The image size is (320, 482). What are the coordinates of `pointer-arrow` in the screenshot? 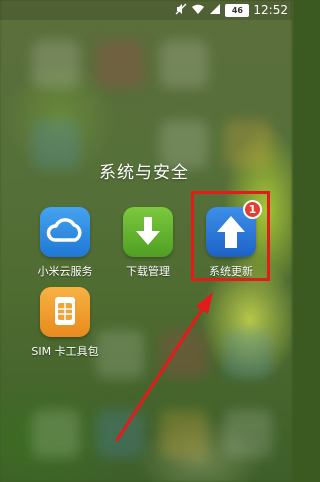 It's located at (164, 367).